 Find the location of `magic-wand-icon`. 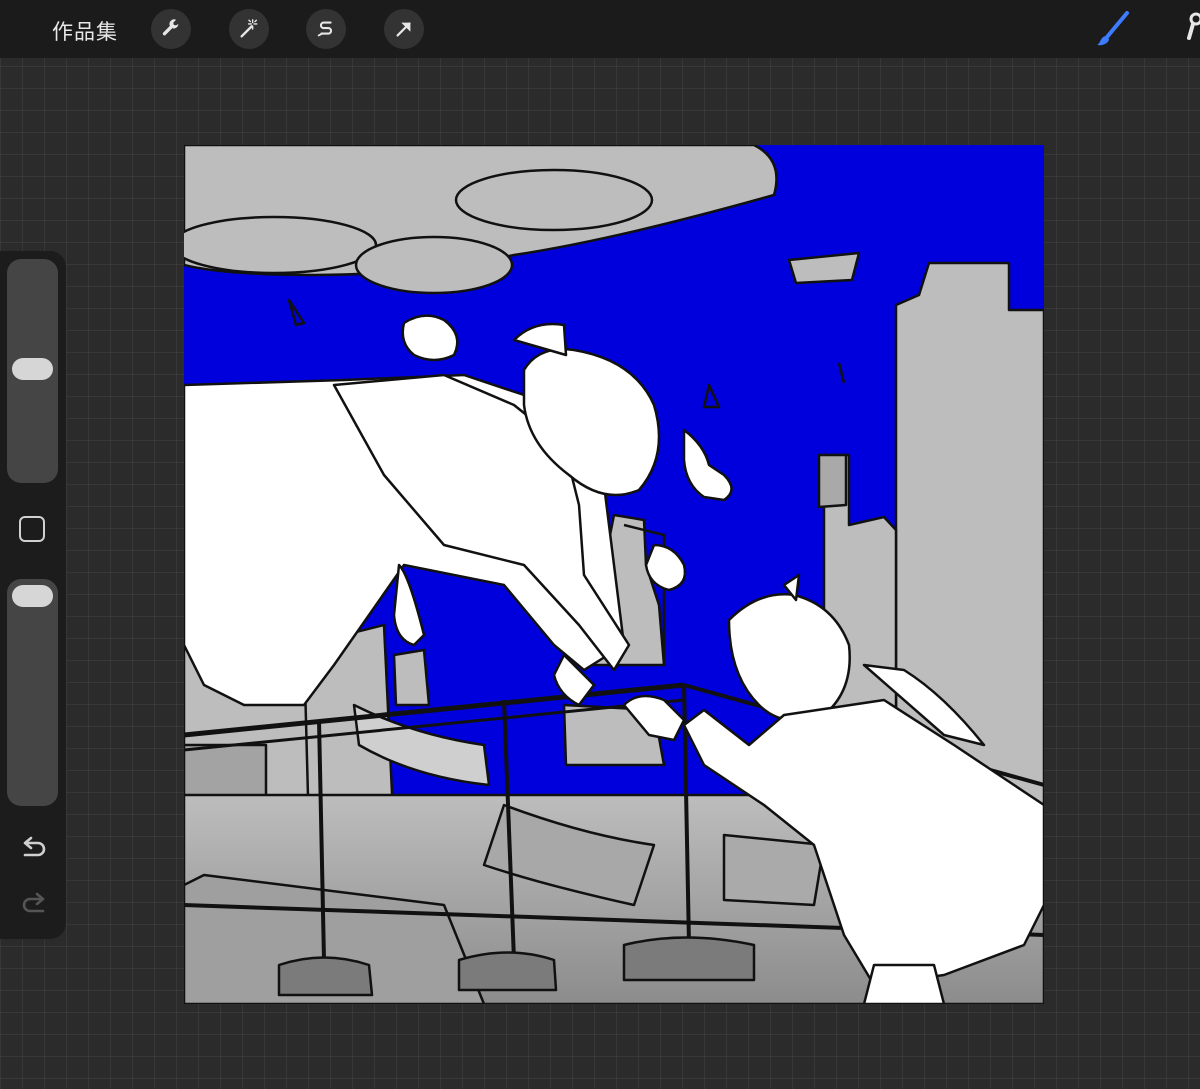

magic-wand-icon is located at coordinates (249, 29).